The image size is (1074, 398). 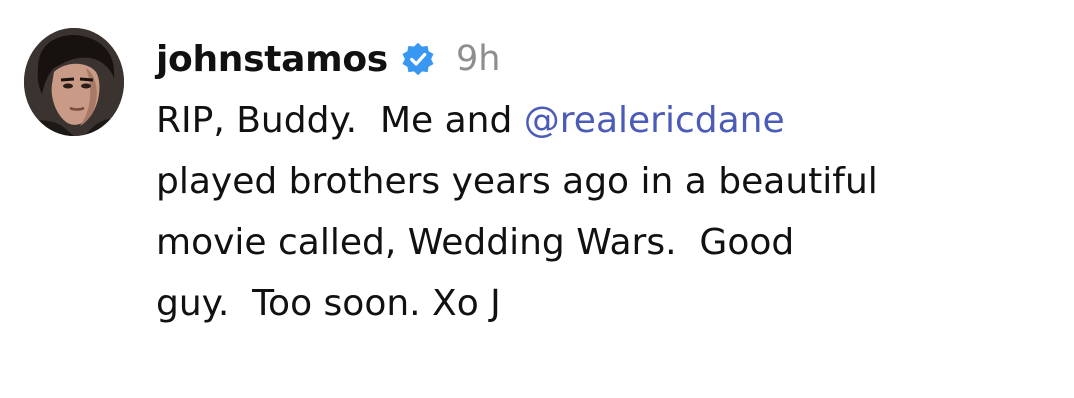 What do you see at coordinates (328, 303) in the screenshot?
I see `comment-text-line-4: guy. Too soon. Xo J` at bounding box center [328, 303].